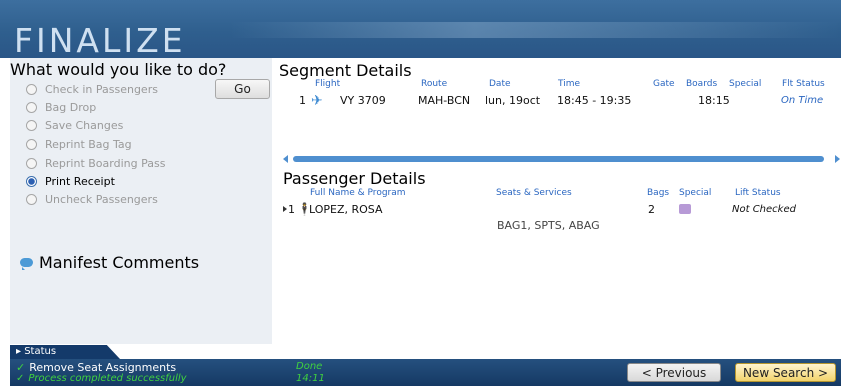 This screenshot has height=386, width=841. Describe the element at coordinates (803, 84) in the screenshot. I see `col-flt-status: Flt Status` at that location.